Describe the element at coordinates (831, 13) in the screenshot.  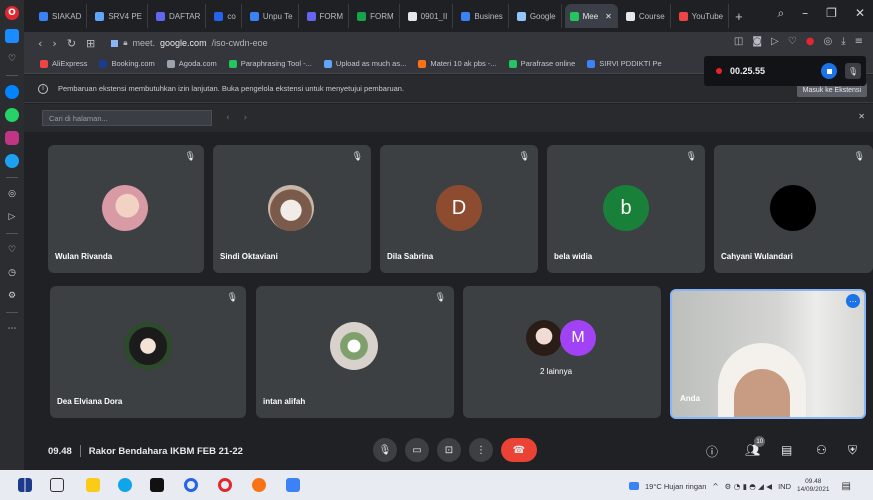
I see `maximize-icon: ❐` at that location.